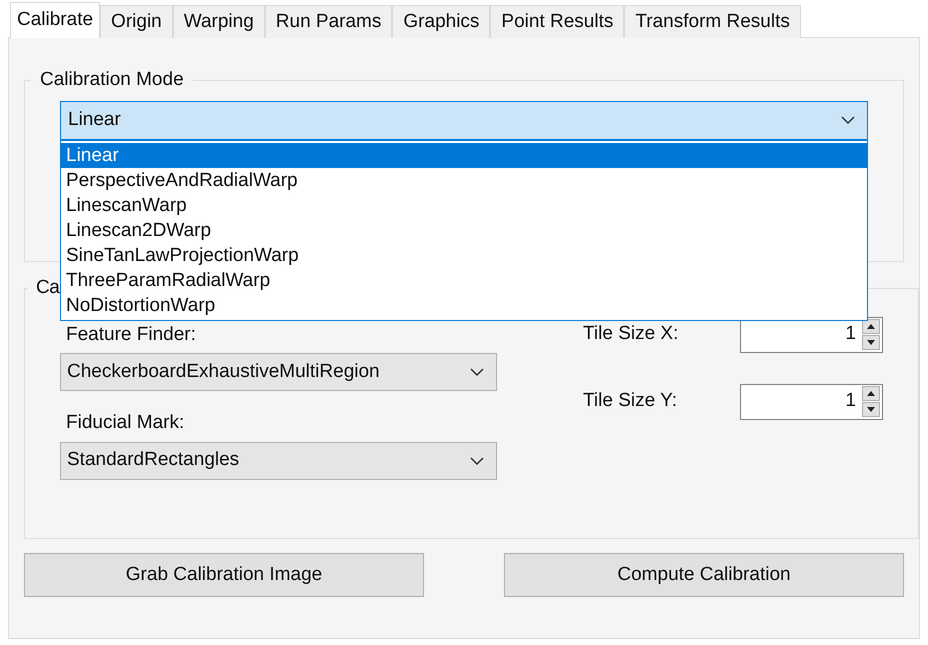  I want to click on tab: Transform Results, so click(712, 21).